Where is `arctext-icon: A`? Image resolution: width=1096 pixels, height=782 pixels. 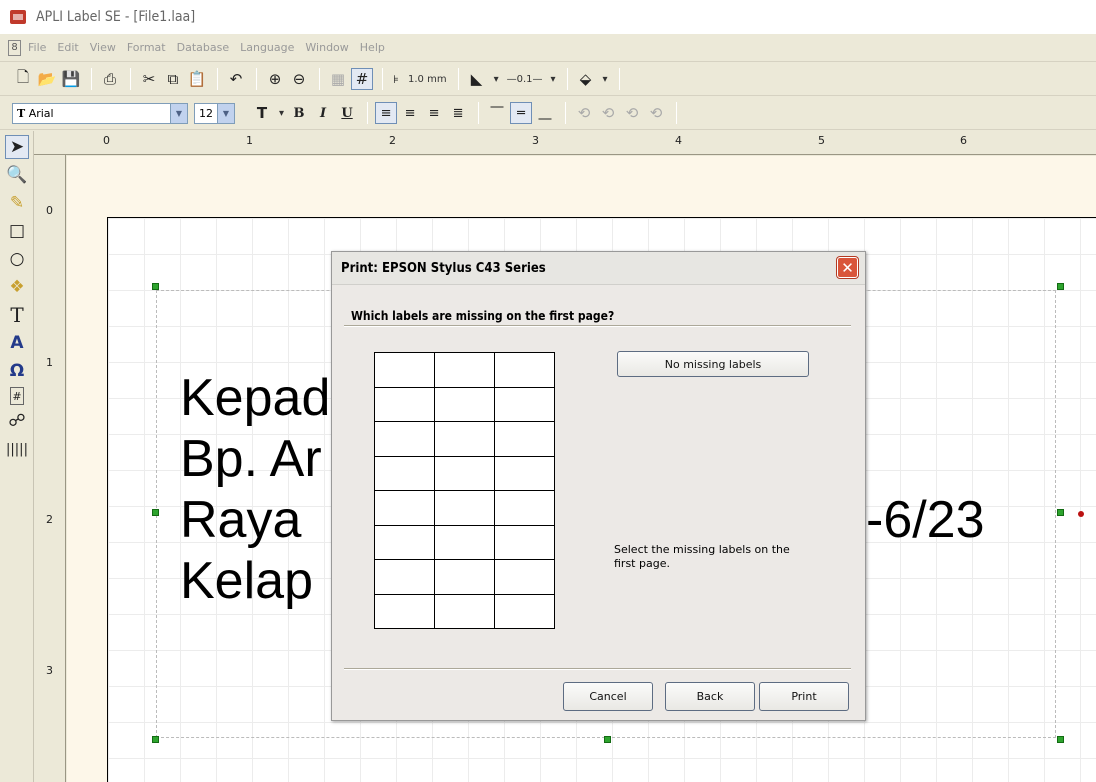 arctext-icon: A is located at coordinates (17, 343).